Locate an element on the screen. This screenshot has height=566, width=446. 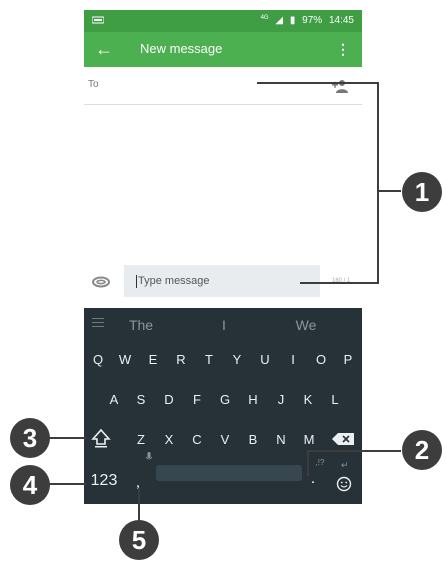
key-f: F is located at coordinates (197, 399).